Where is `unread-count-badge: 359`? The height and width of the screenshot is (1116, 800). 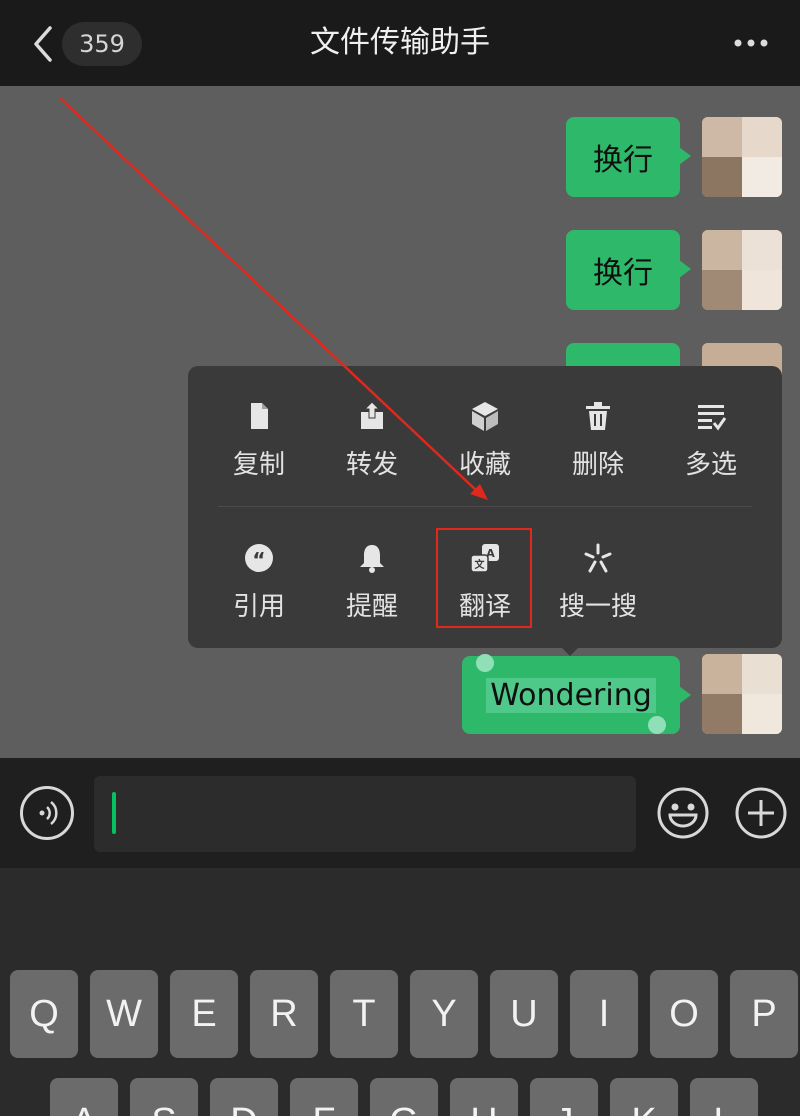 unread-count-badge: 359 is located at coordinates (102, 44).